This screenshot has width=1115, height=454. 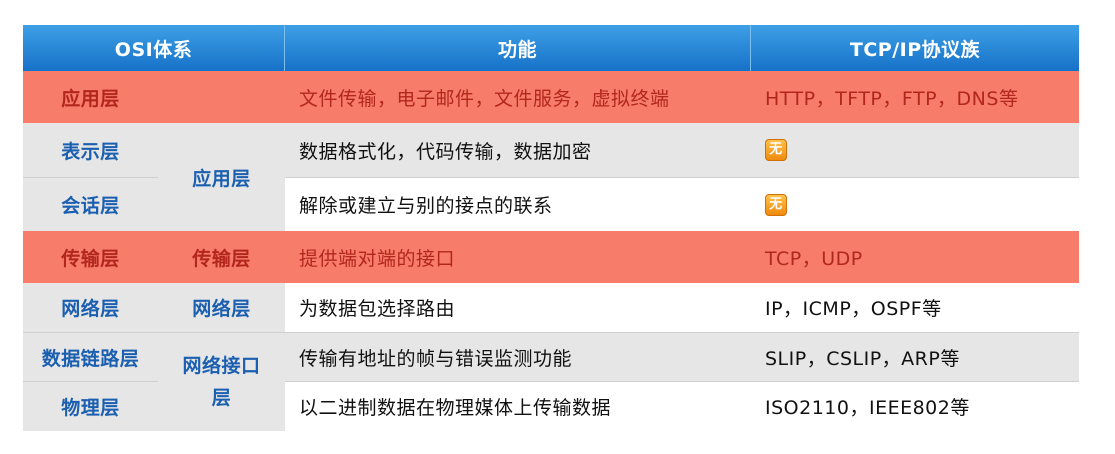 What do you see at coordinates (221, 398) in the screenshot?
I see `tcpip-layer-link-line2: 层` at bounding box center [221, 398].